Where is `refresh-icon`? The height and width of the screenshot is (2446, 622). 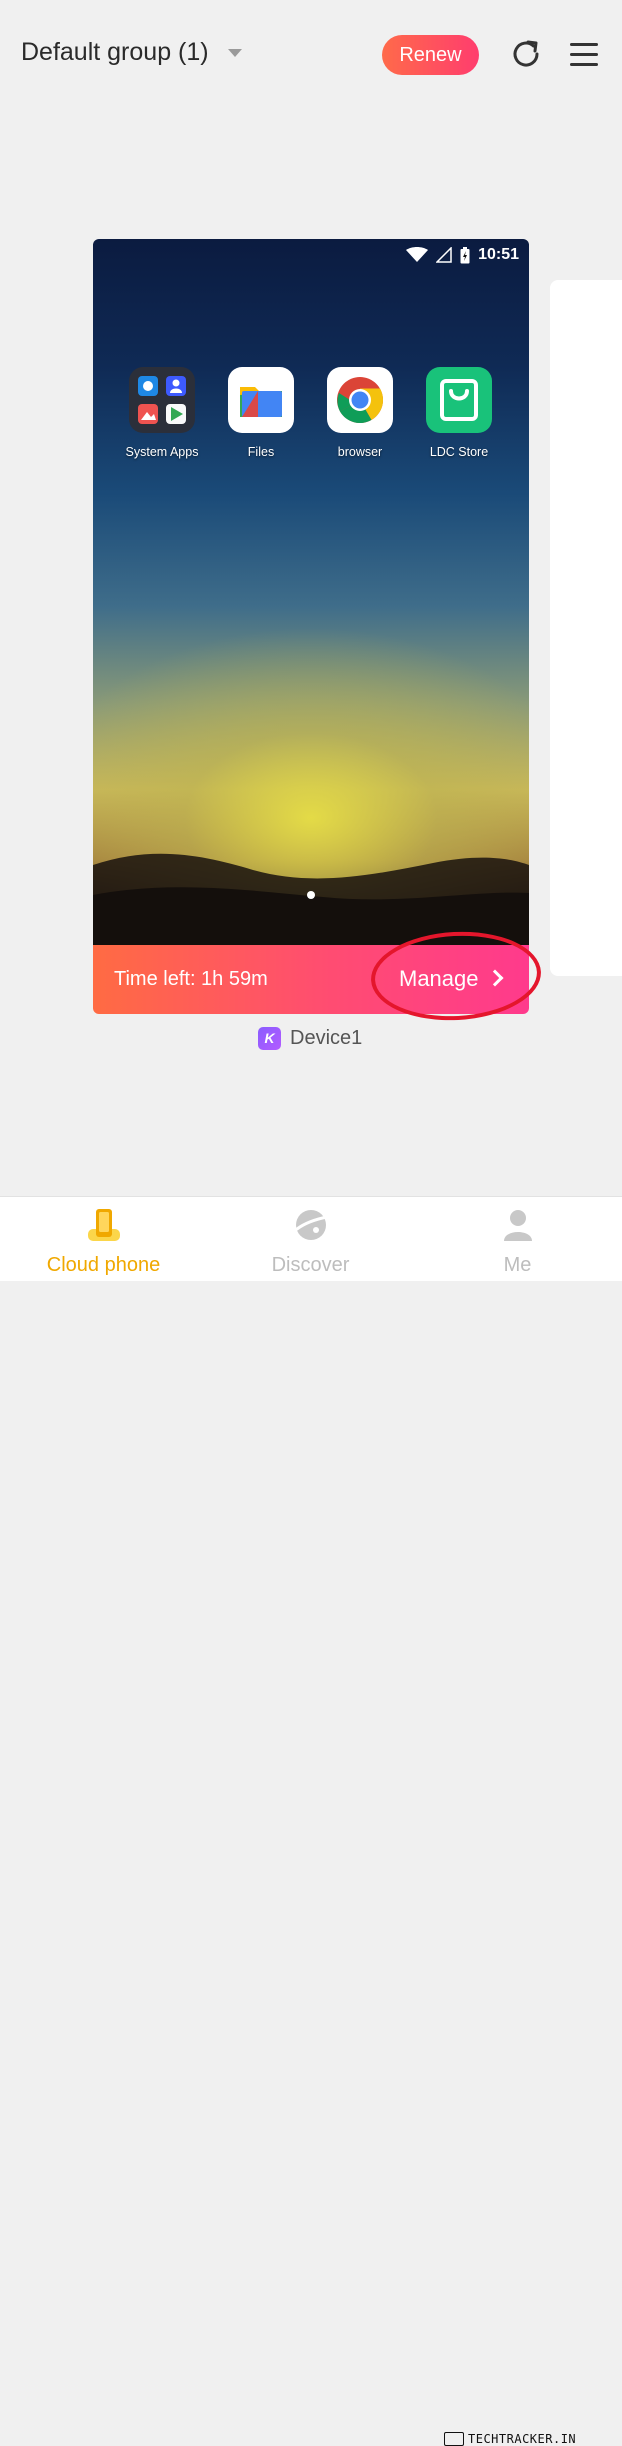
refresh-icon is located at coordinates (526, 54).